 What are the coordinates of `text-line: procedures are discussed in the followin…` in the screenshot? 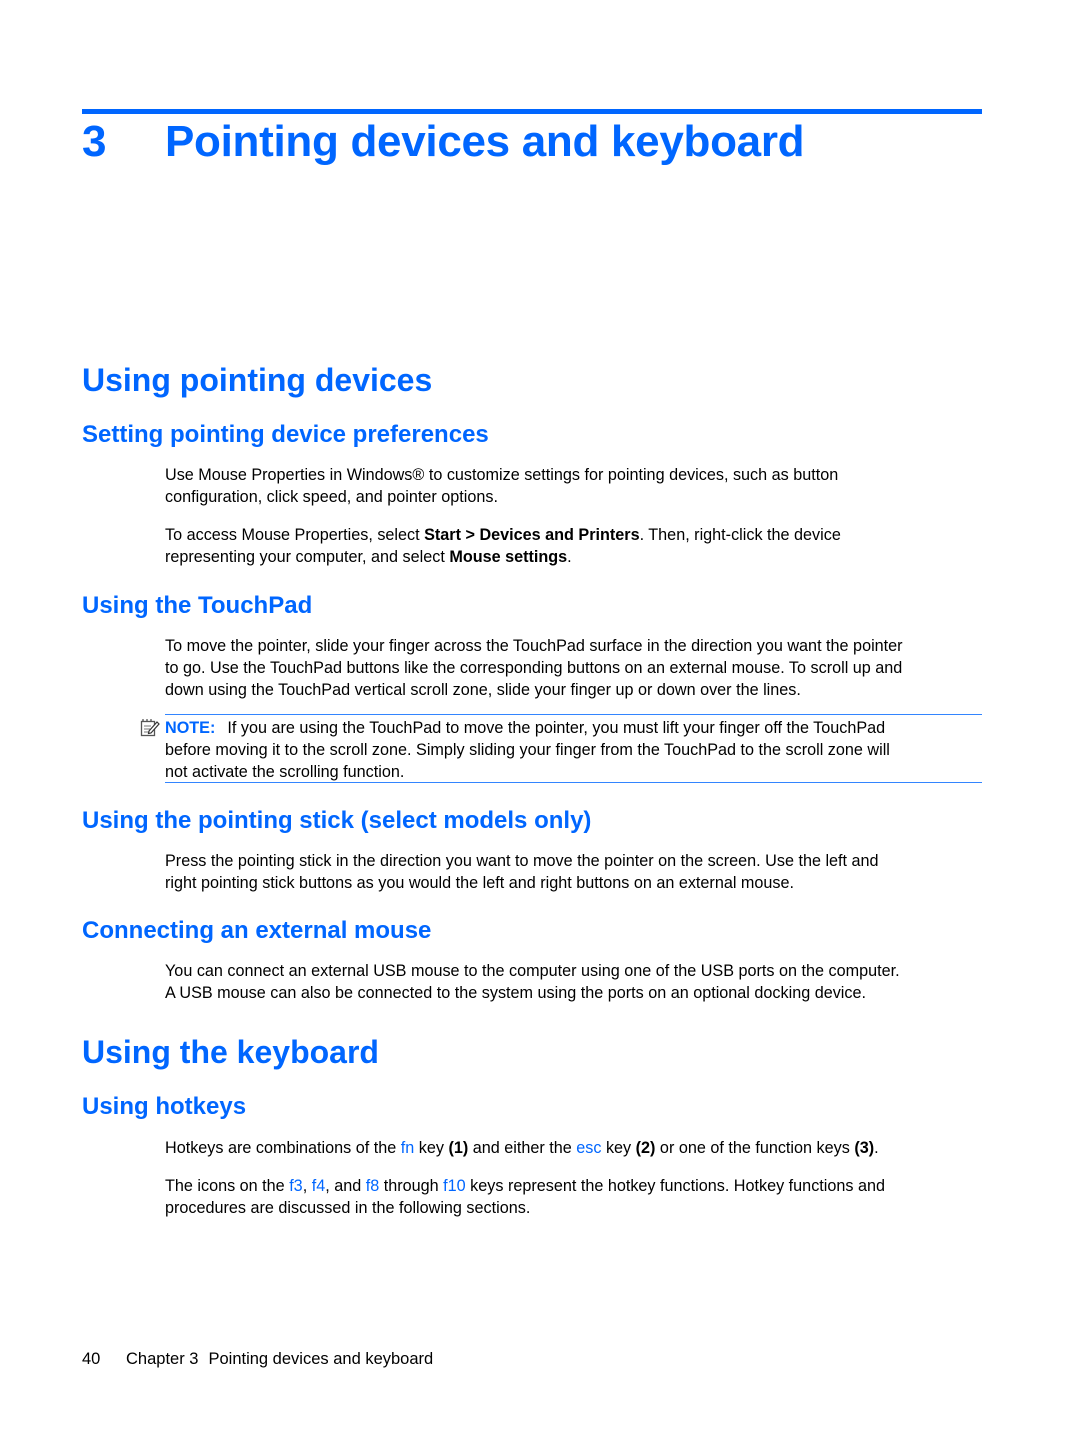 It's located at (348, 1208).